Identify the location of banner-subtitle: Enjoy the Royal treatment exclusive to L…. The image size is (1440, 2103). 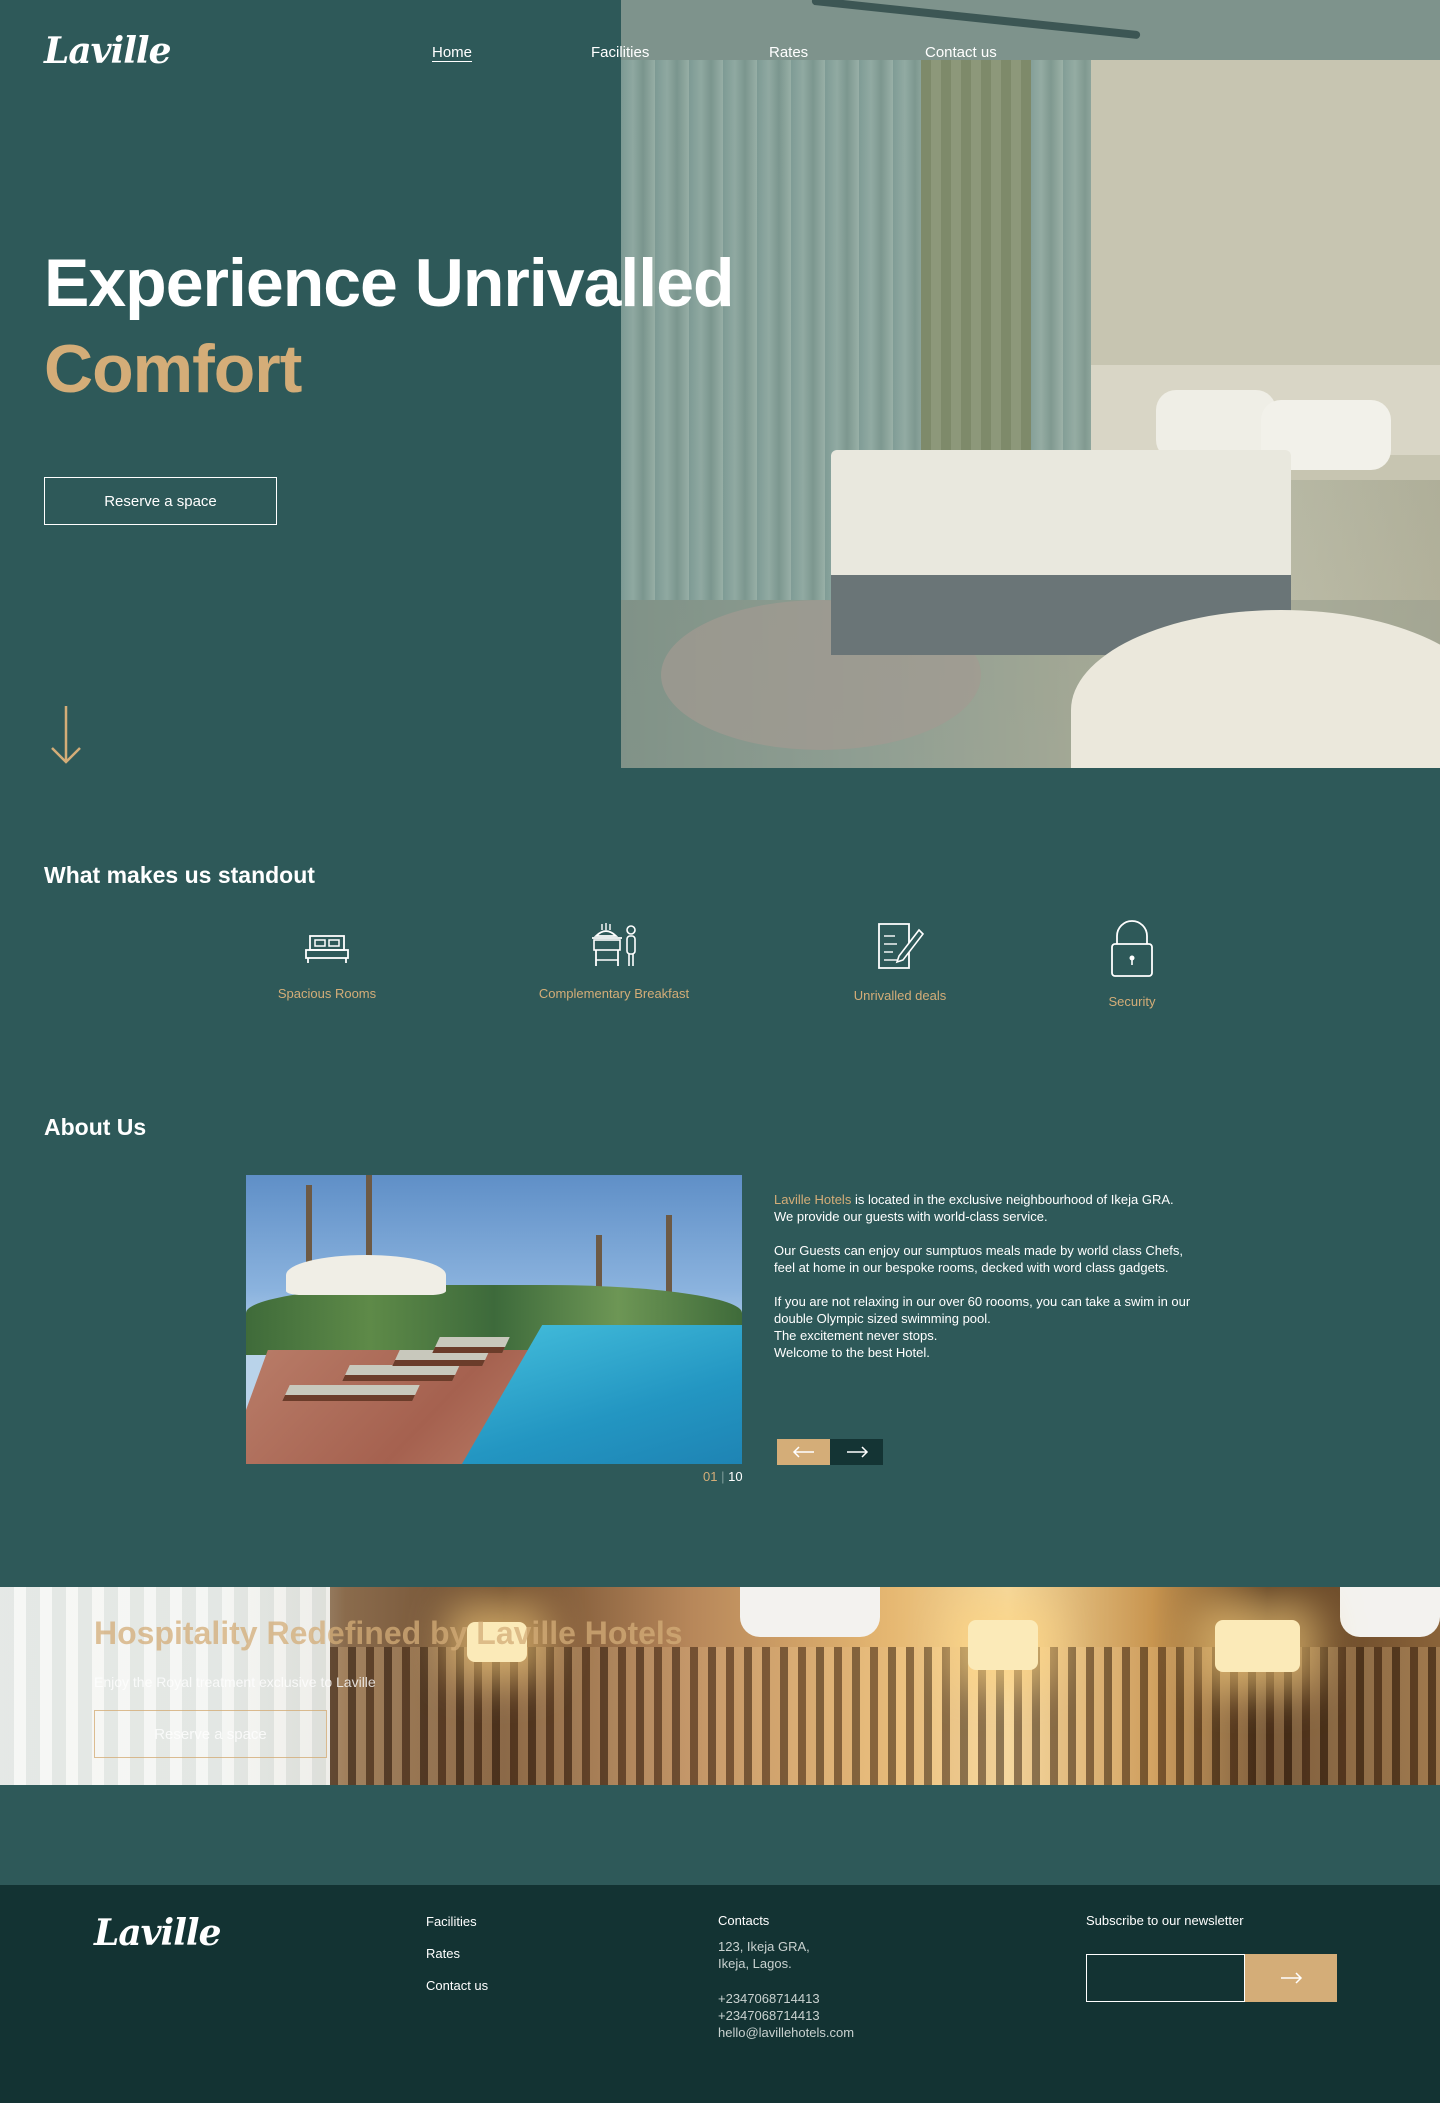
(235, 1682).